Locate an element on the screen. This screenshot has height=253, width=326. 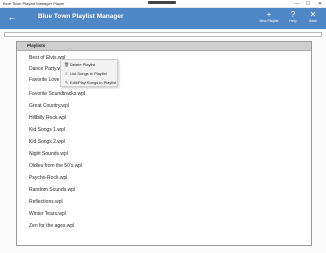
search-input is located at coordinates (163, 34).